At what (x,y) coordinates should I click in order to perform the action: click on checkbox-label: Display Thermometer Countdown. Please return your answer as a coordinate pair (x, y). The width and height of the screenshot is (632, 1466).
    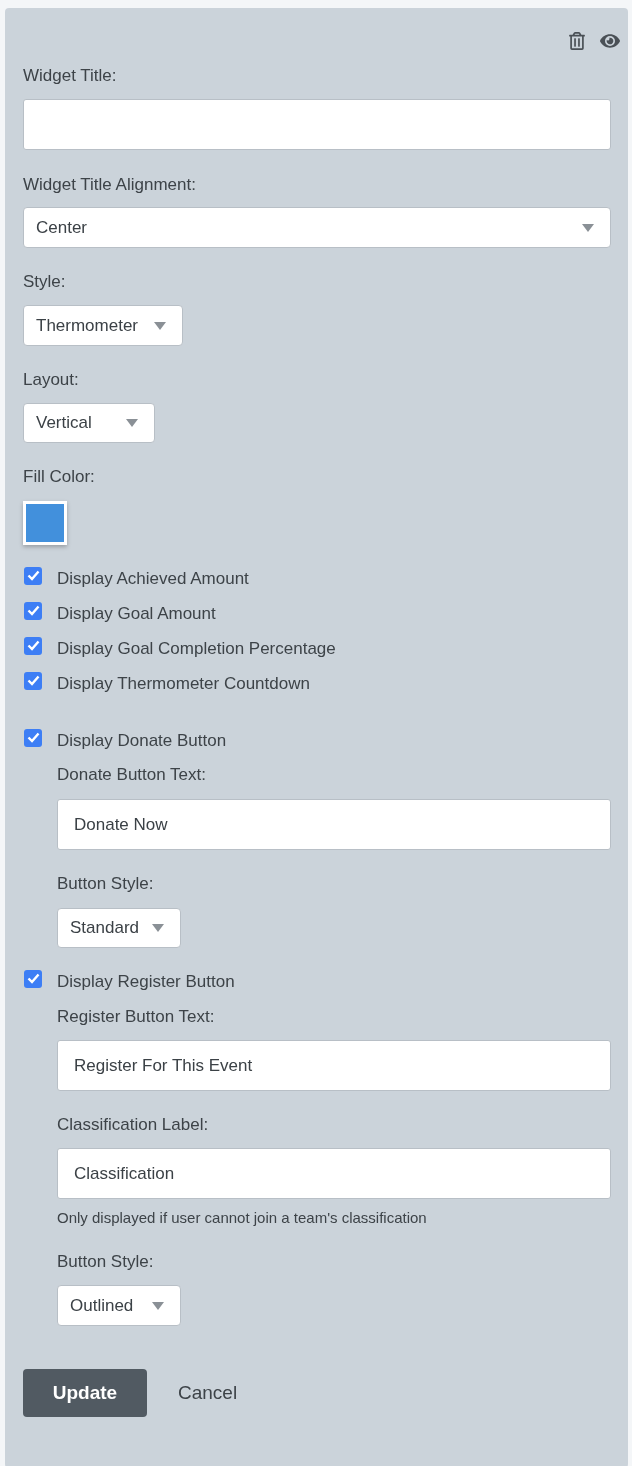
    Looking at the image, I should click on (183, 683).